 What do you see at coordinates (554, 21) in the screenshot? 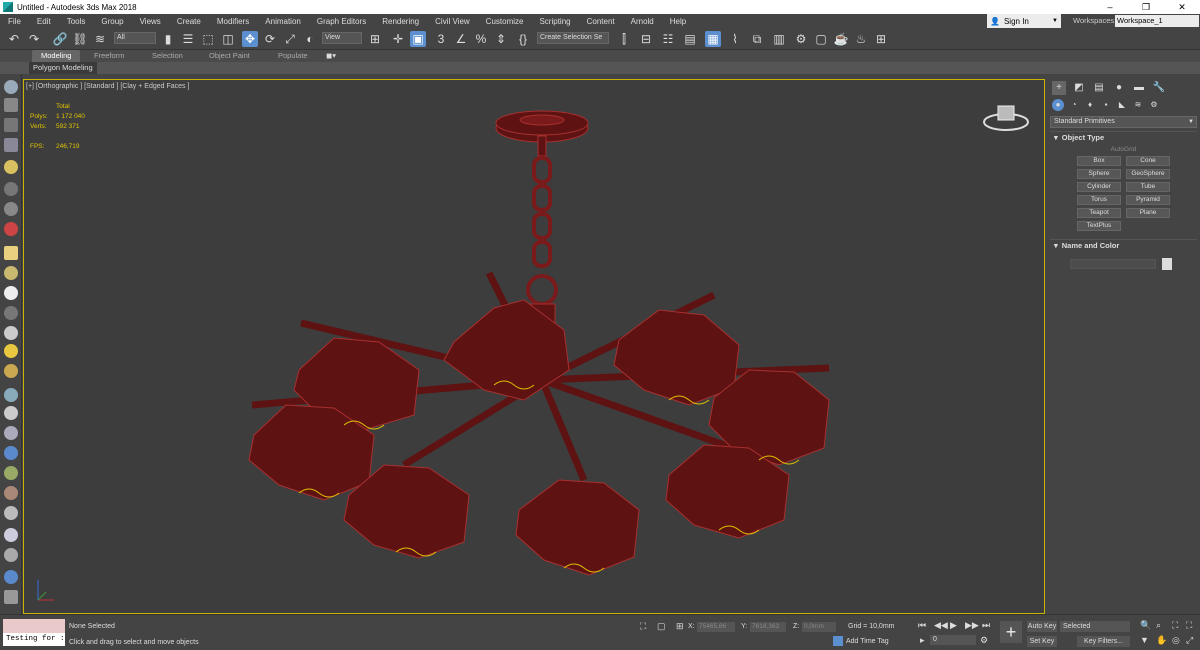
I see `menu-scripting: Scripting` at bounding box center [554, 21].